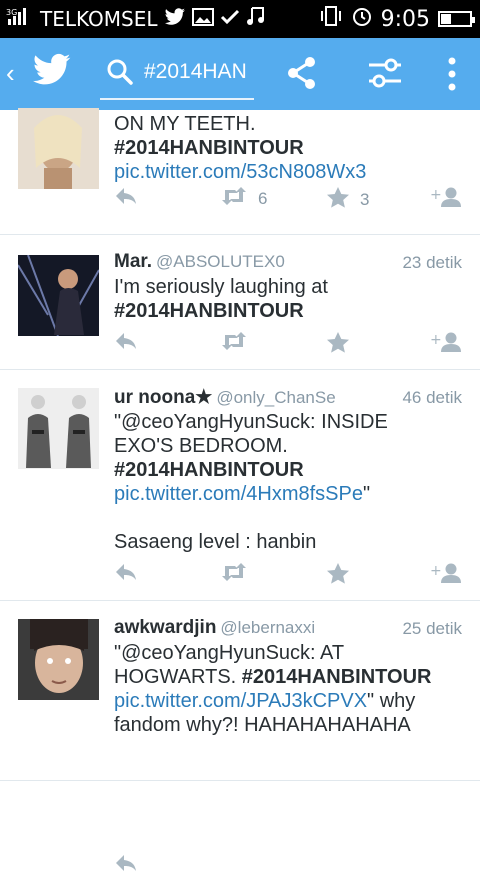  Describe the element at coordinates (120, 74) in the screenshot. I see `search-icon` at that location.